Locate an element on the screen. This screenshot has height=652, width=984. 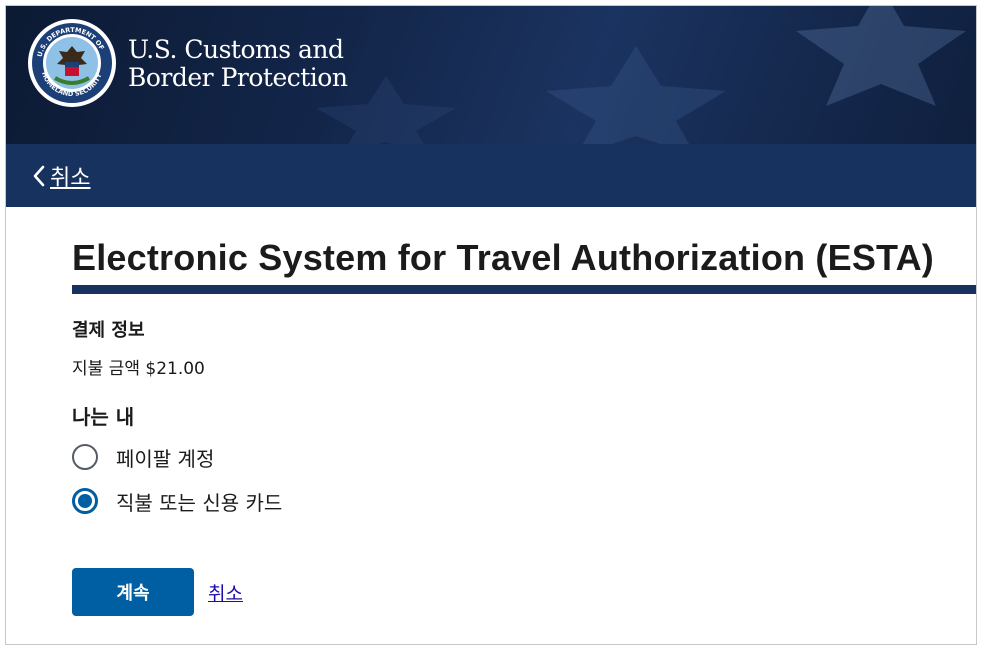
nav-bar: 취소 is located at coordinates (491, 175).